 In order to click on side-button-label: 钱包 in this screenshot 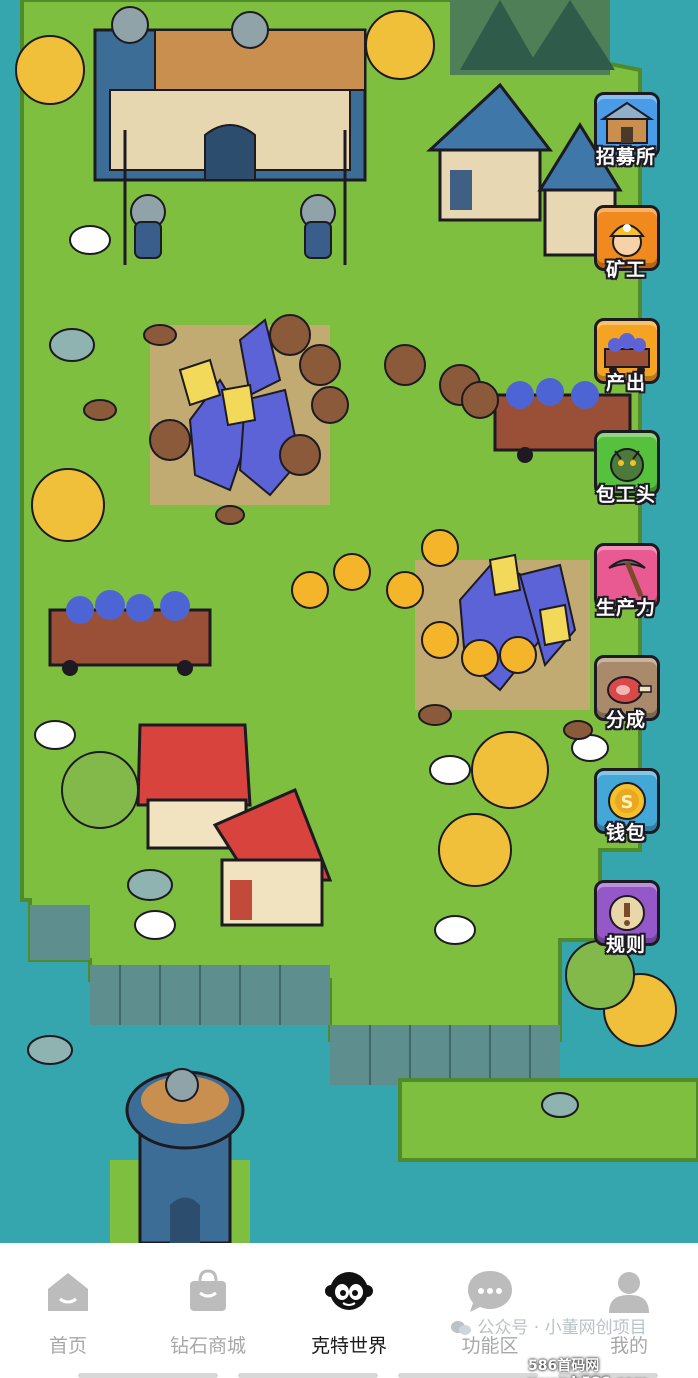, I will do `click(625, 833)`.